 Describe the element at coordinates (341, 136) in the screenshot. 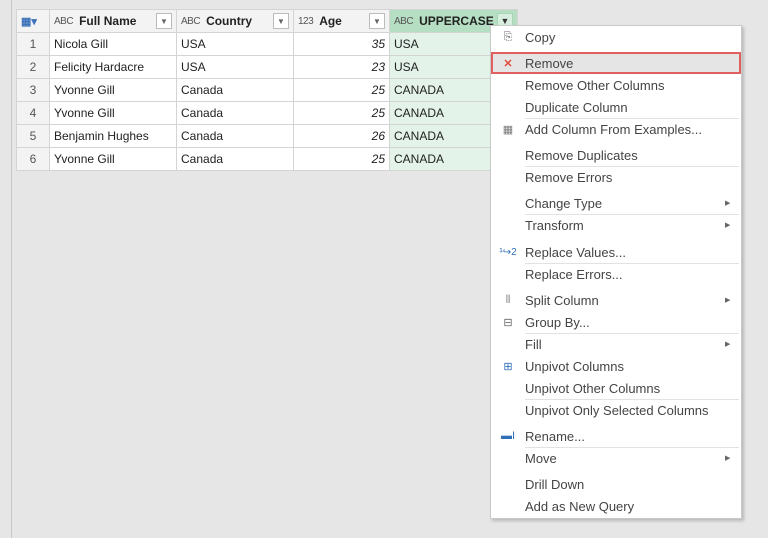

I see `cell-age: 26` at that location.